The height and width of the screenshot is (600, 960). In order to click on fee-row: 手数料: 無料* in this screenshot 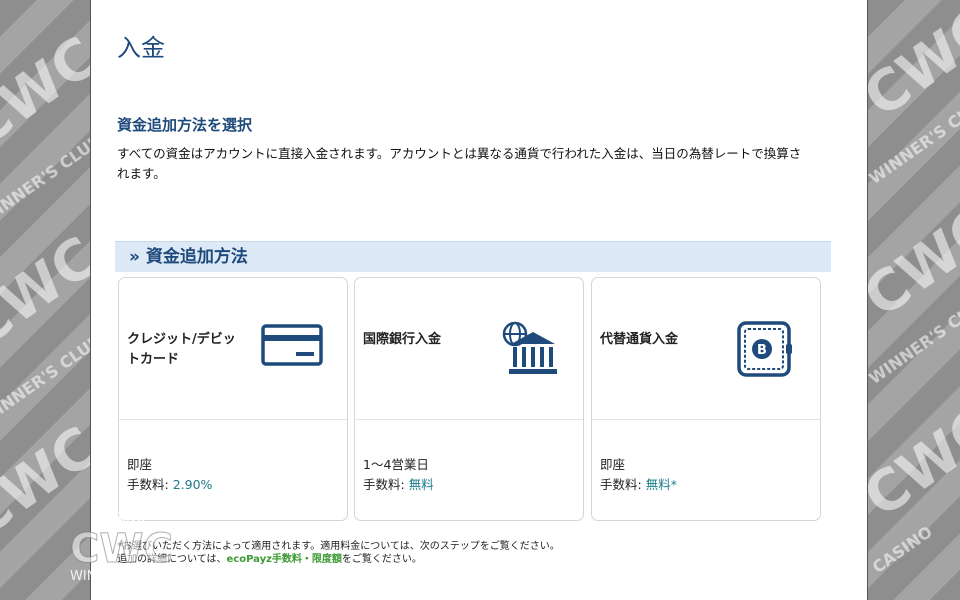, I will do `click(638, 485)`.